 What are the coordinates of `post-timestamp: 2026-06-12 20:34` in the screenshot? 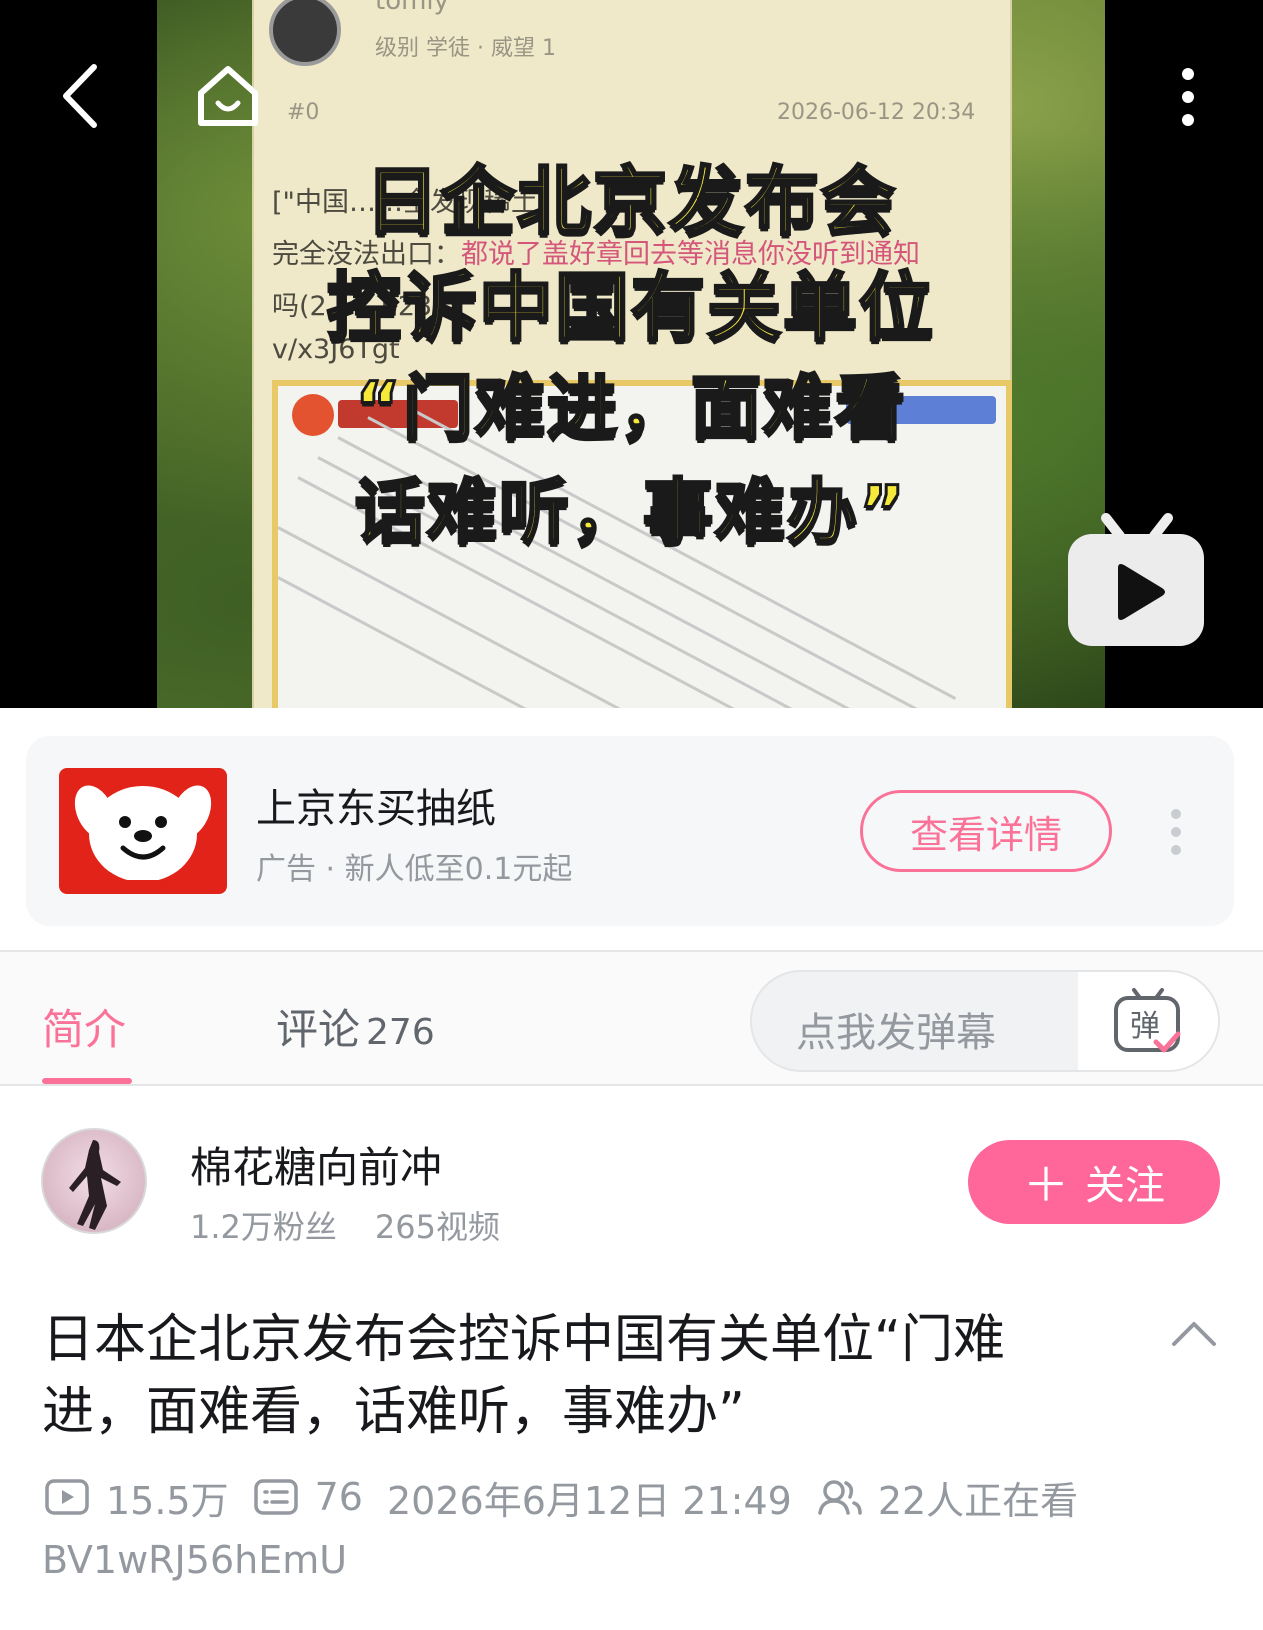 It's located at (876, 112).